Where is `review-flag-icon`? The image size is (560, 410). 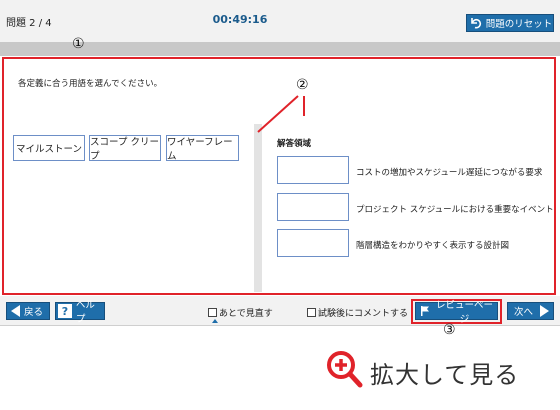
review-flag-icon is located at coordinates (425, 311).